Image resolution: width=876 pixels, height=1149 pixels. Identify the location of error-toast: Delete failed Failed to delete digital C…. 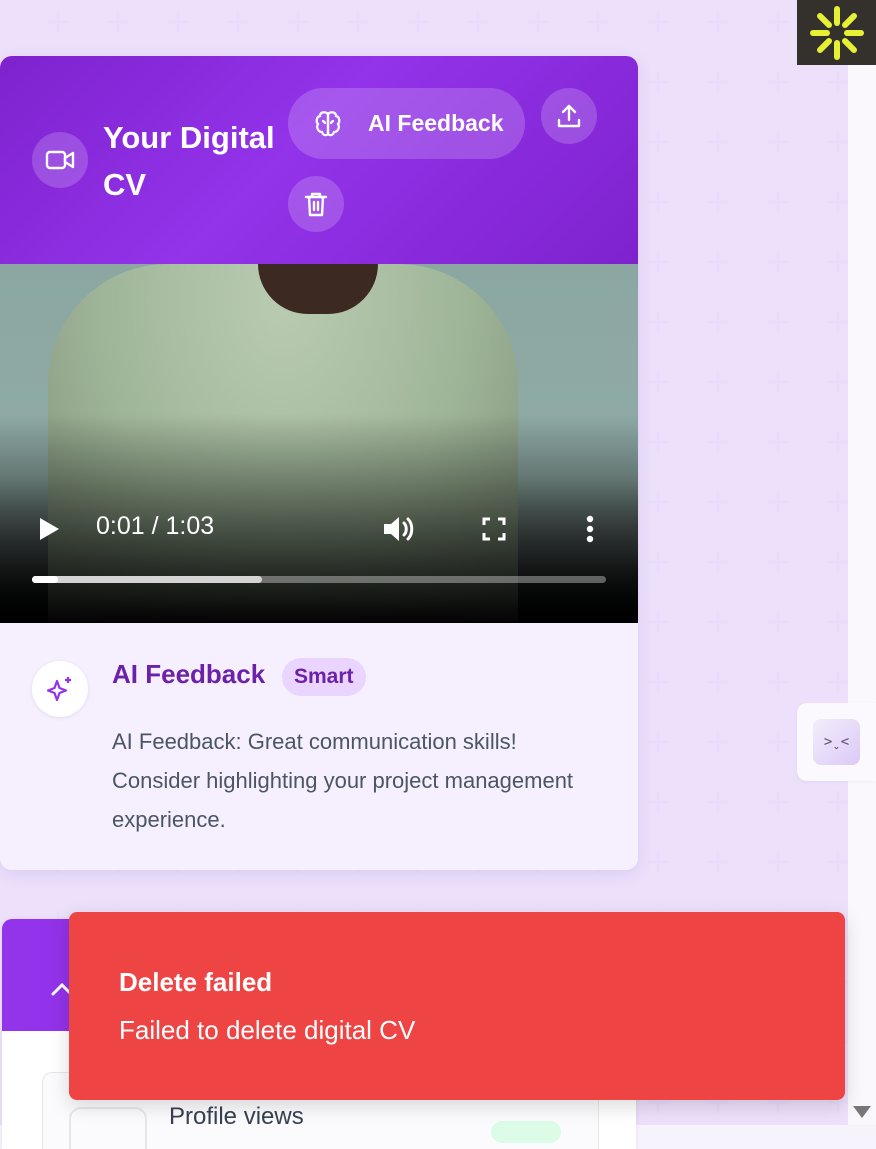
(457, 1006).